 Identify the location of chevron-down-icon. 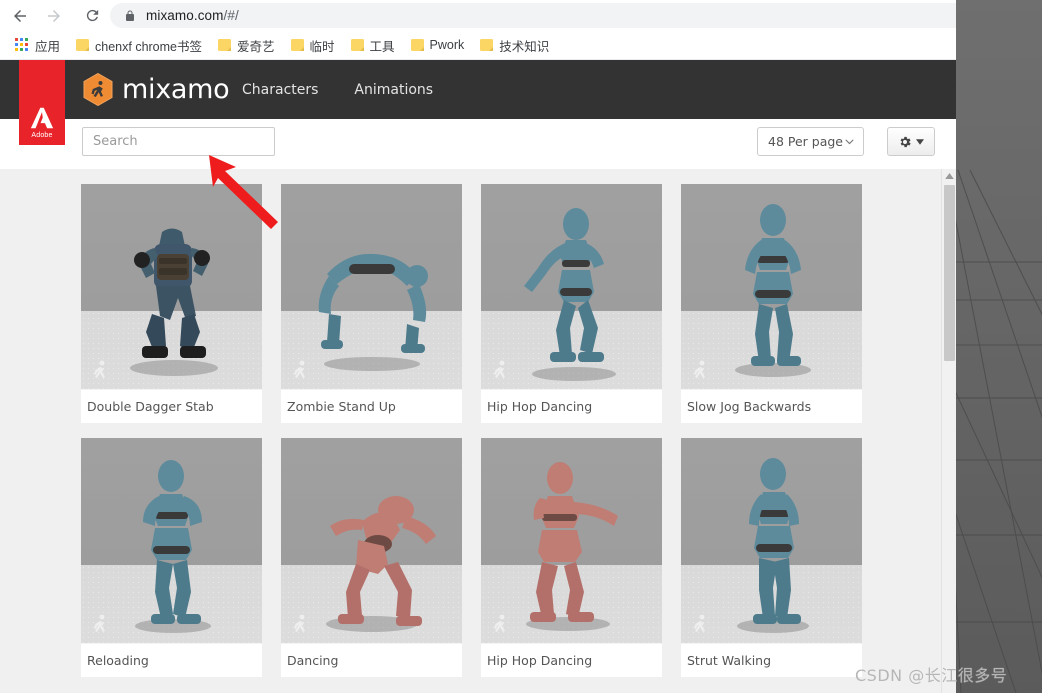
(849, 142).